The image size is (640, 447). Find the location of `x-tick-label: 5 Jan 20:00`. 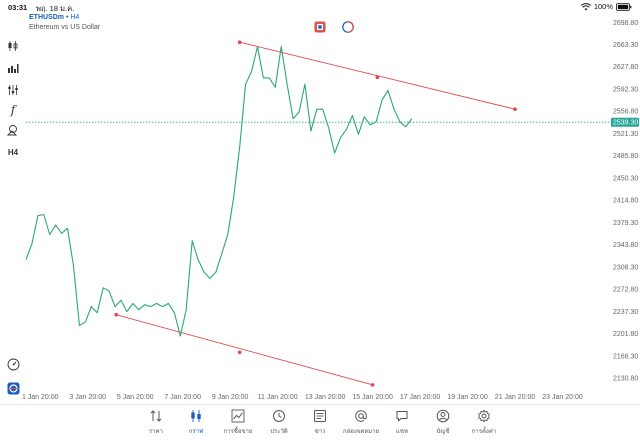

x-tick-label: 5 Jan 20:00 is located at coordinates (135, 397).